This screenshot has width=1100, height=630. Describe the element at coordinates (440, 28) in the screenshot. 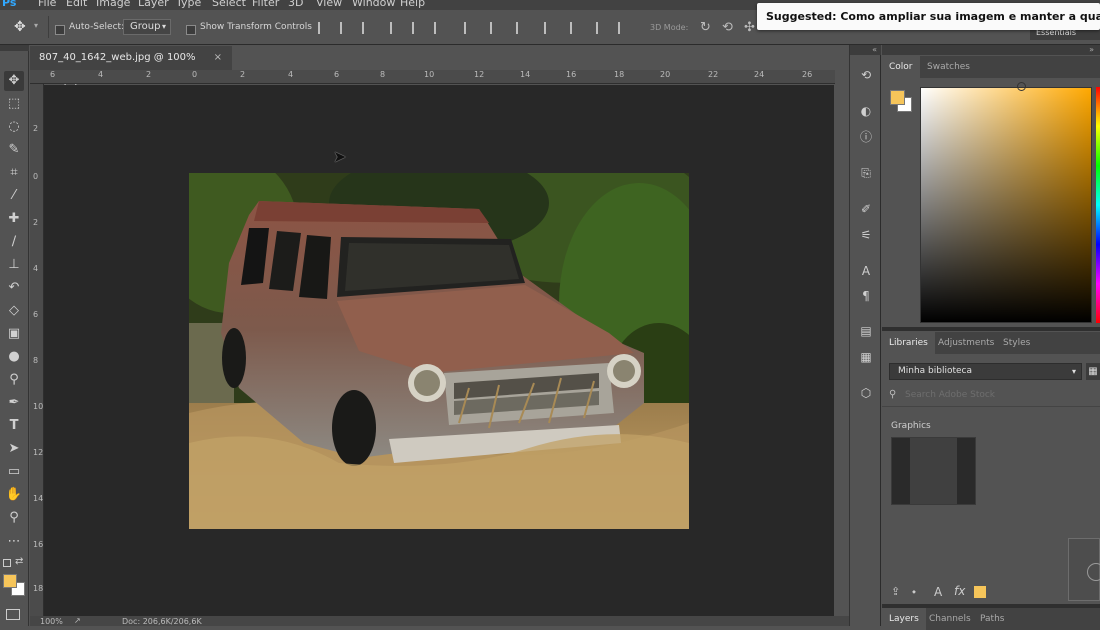

I see `align-right-icon` at that location.